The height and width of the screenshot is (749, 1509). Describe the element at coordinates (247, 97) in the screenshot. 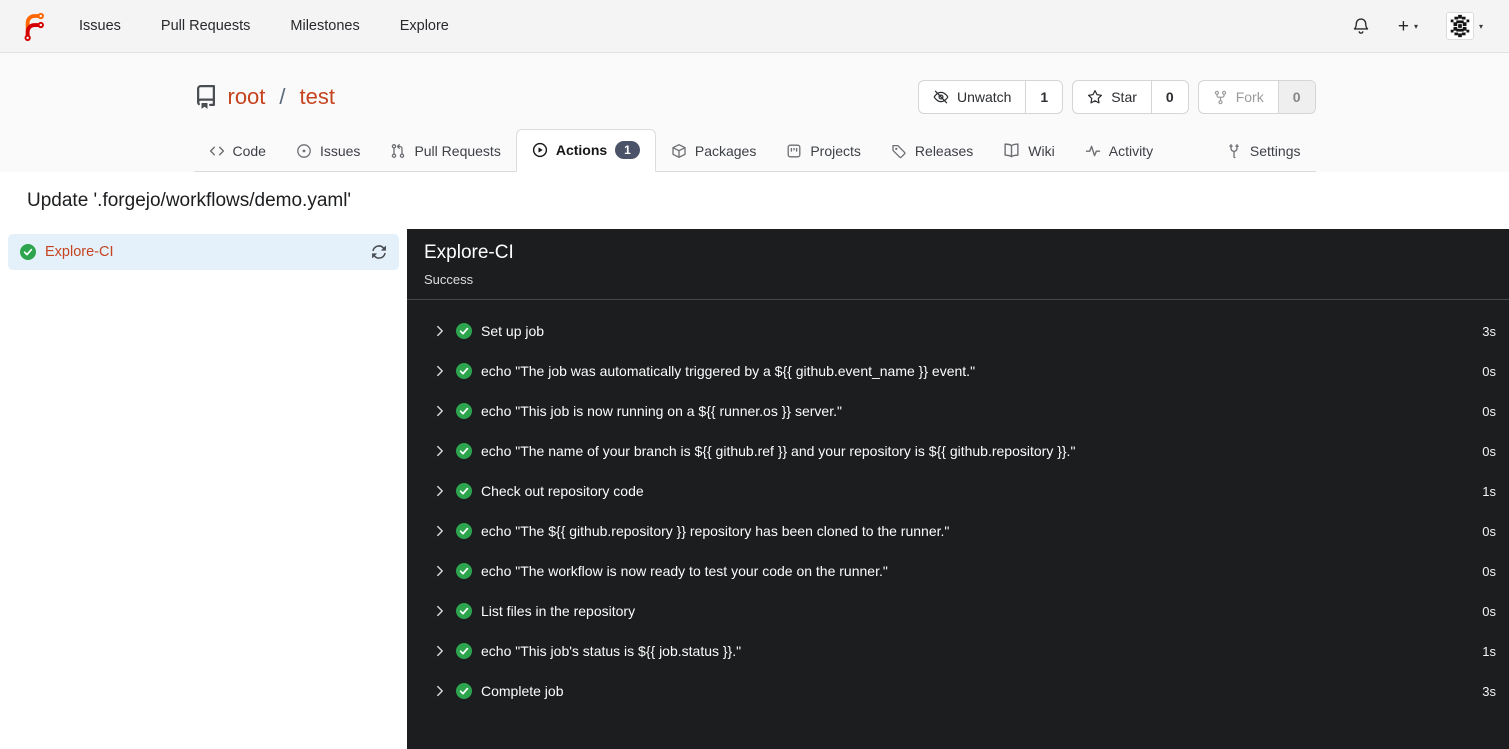

I see `repo-owner-link: root` at that location.